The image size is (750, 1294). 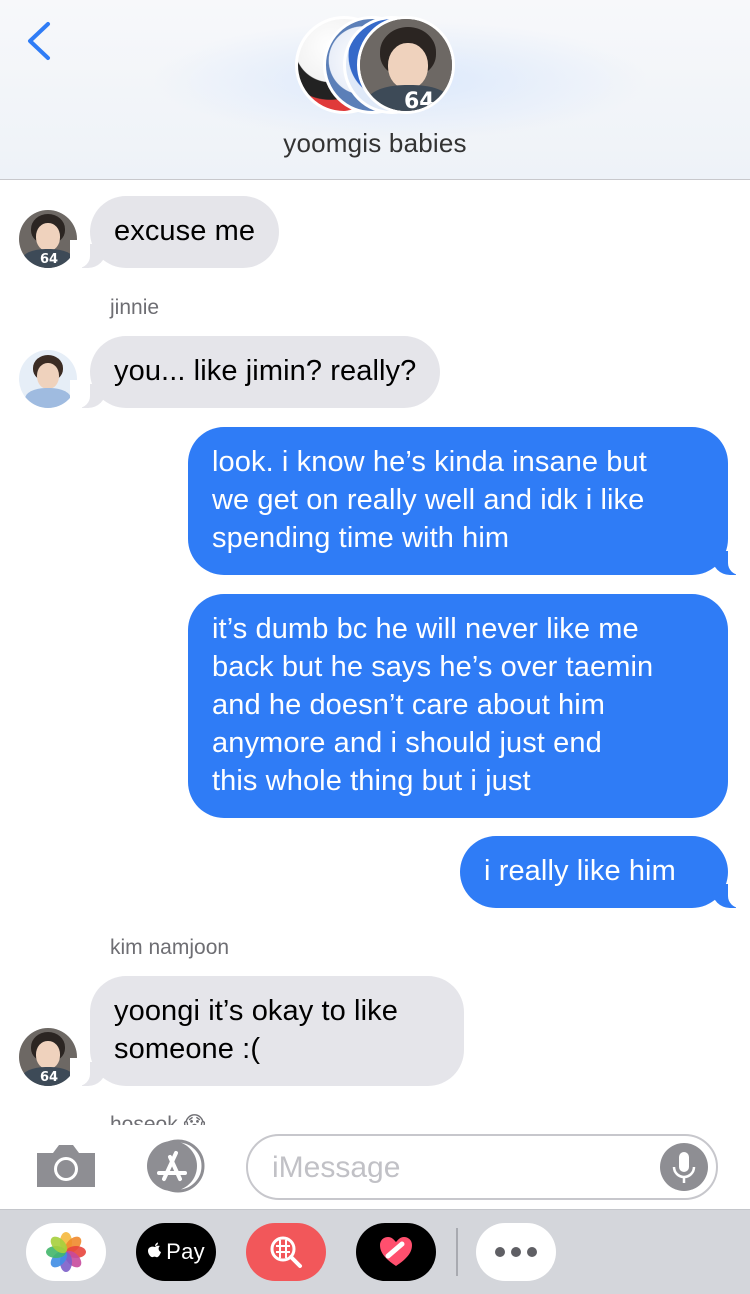 I want to click on app-store-button, so click(x=176, y=1166).